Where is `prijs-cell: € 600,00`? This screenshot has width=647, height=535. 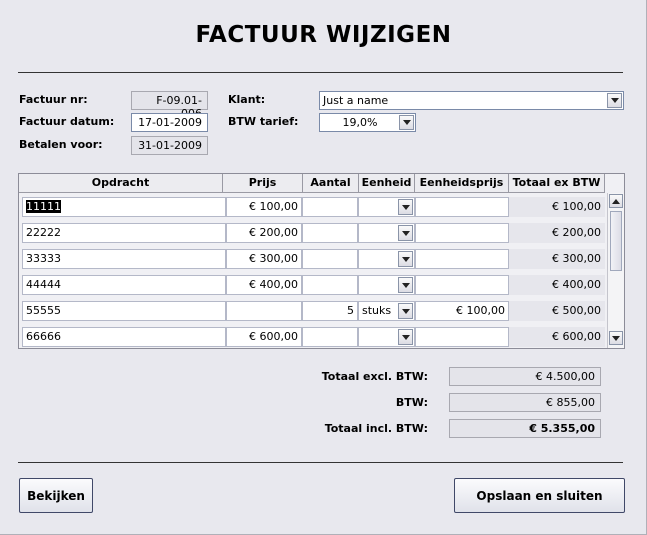
prijs-cell: € 600,00 is located at coordinates (264, 337).